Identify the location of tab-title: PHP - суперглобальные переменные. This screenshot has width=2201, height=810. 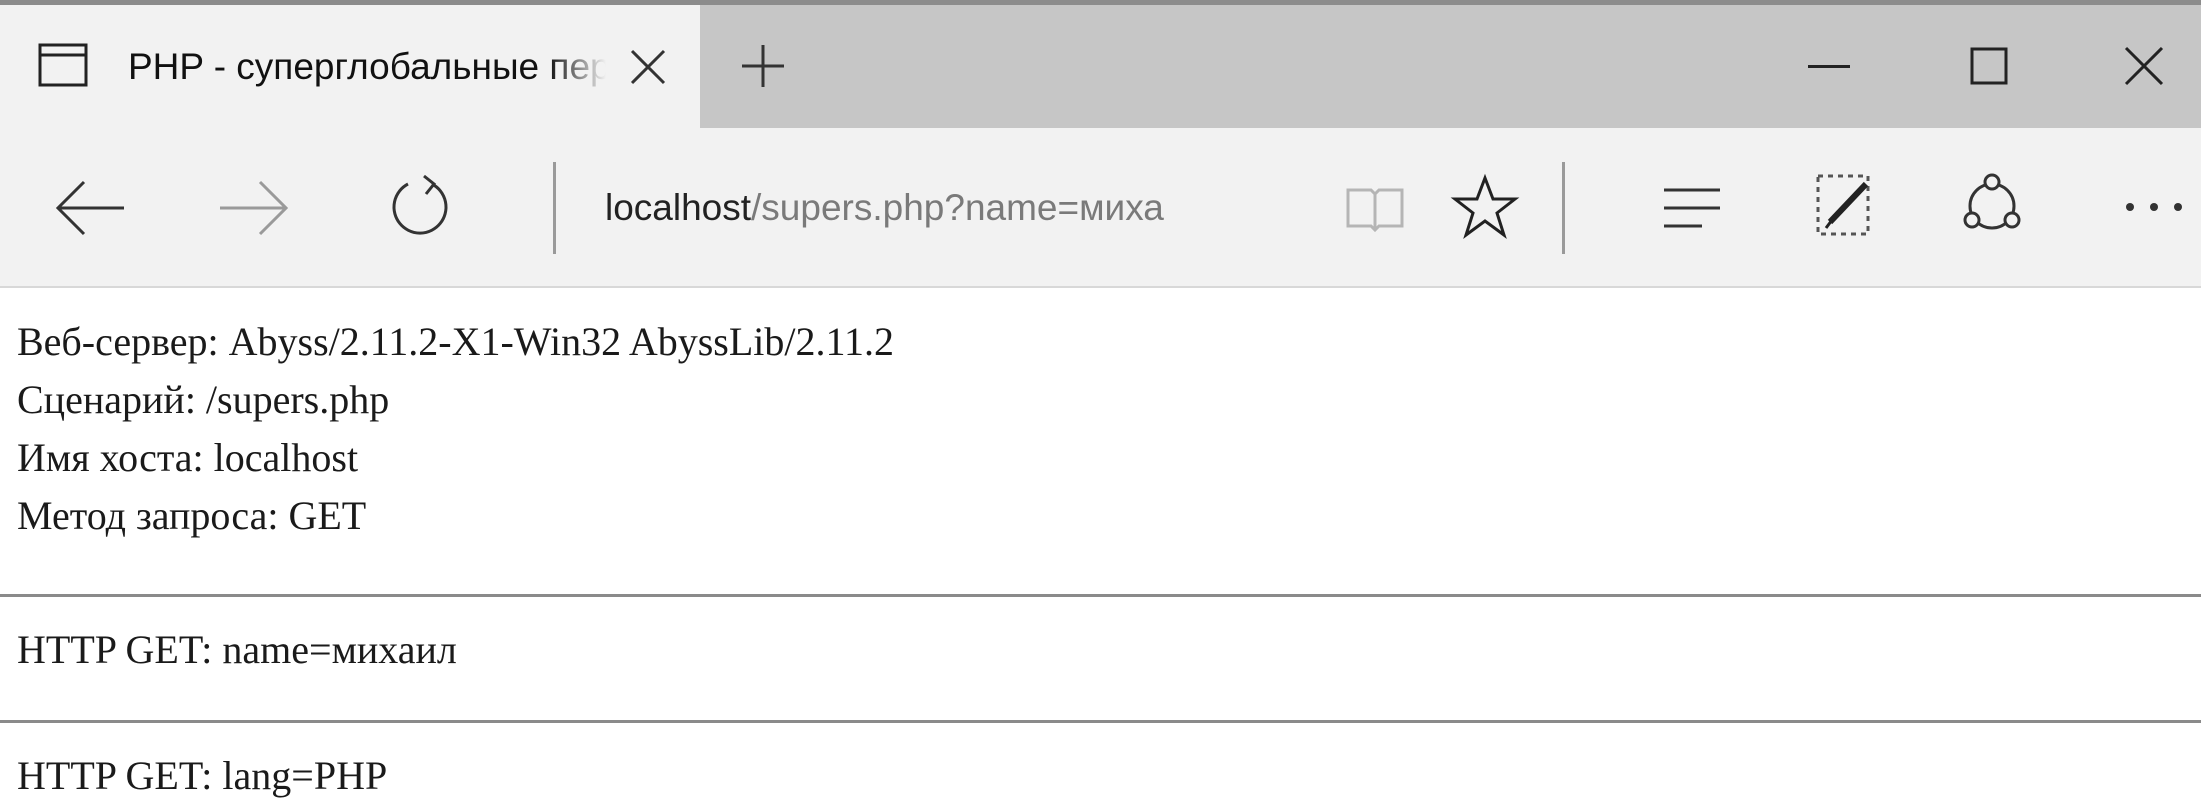
(367, 66).